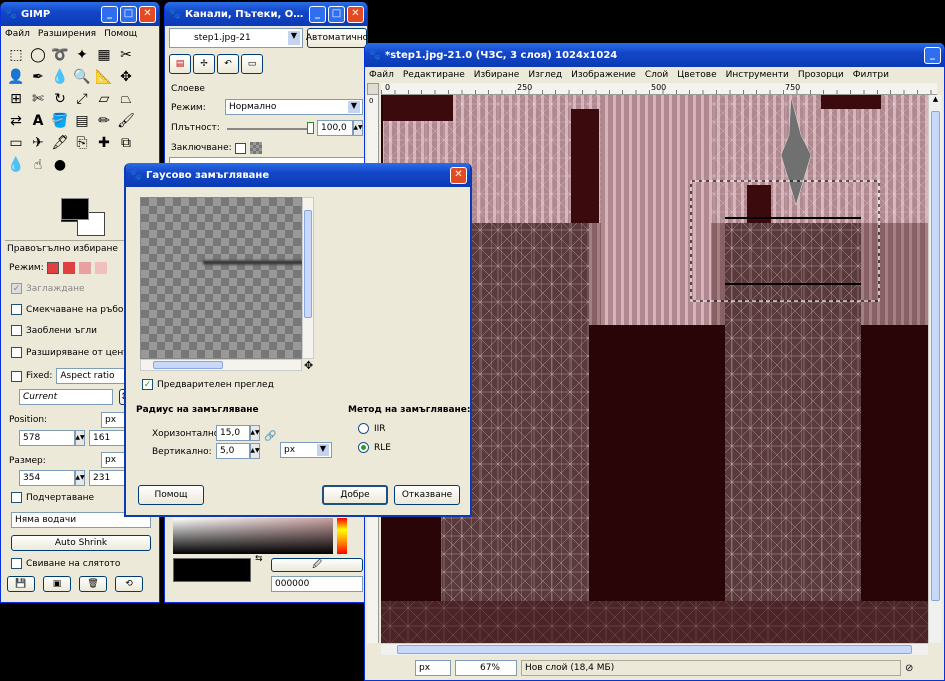  What do you see at coordinates (171, 495) in the screenshot?
I see `help-button: Помощ` at bounding box center [171, 495].